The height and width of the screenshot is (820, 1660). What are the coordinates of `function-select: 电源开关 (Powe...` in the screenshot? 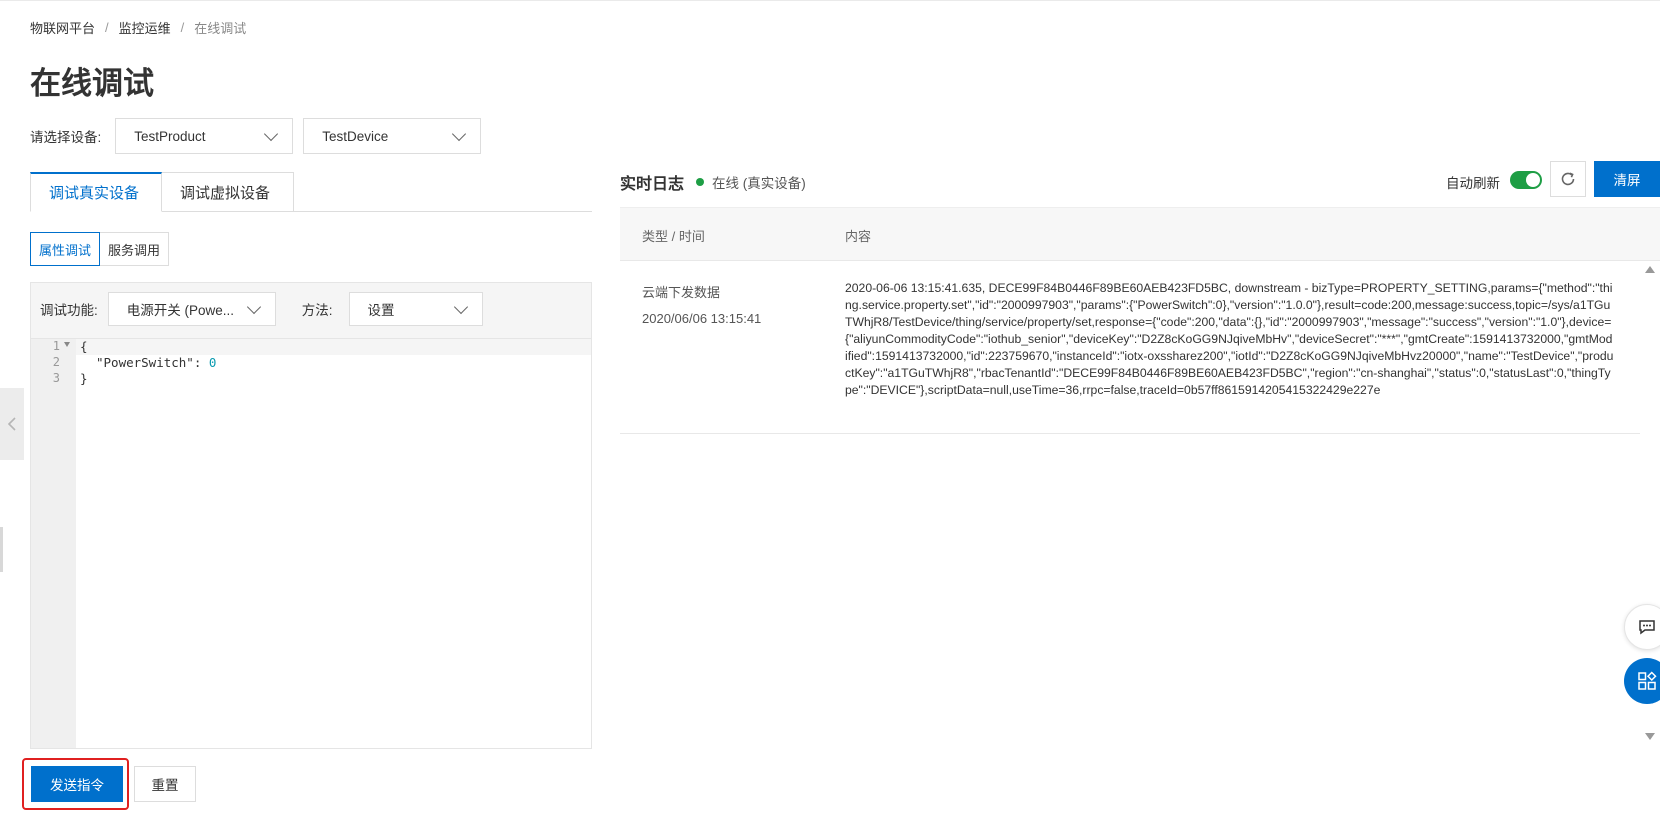 It's located at (191, 309).